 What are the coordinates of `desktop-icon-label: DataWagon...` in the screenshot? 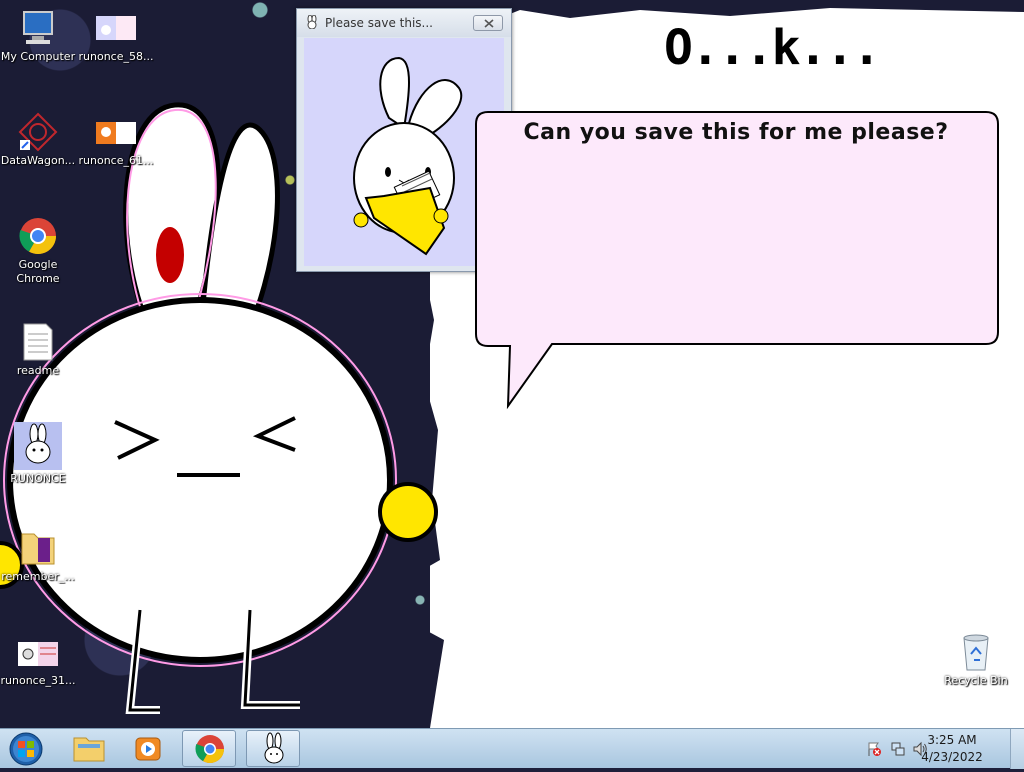 It's located at (38, 160).